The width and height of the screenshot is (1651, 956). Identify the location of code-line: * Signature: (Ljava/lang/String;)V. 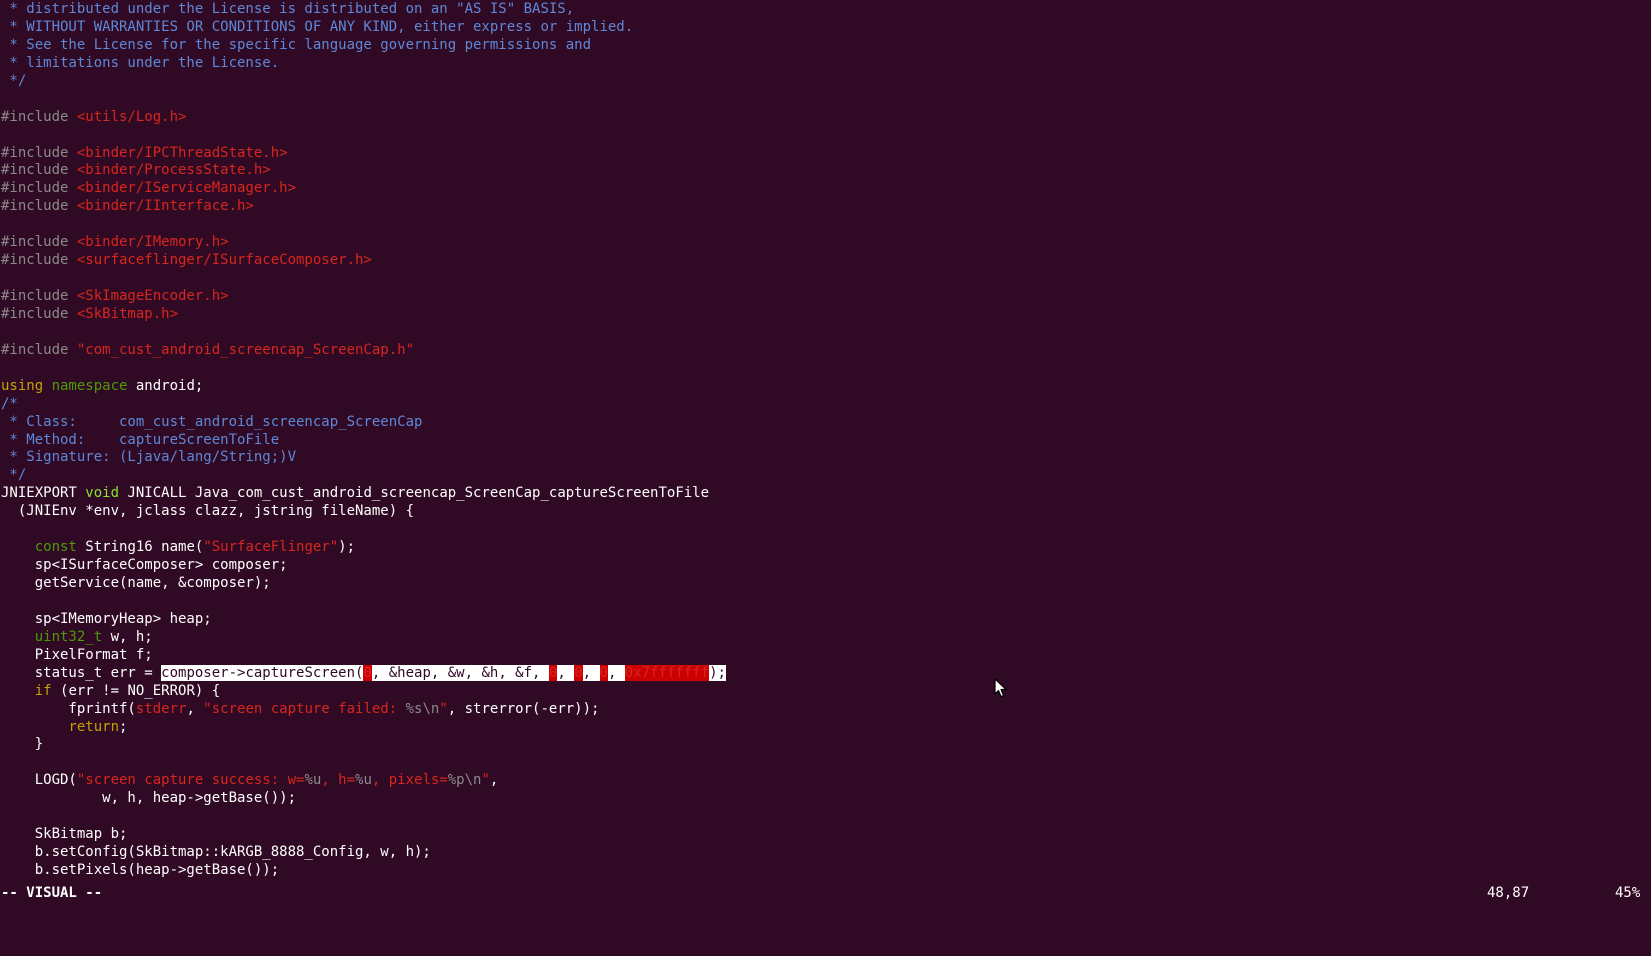
(825, 458).